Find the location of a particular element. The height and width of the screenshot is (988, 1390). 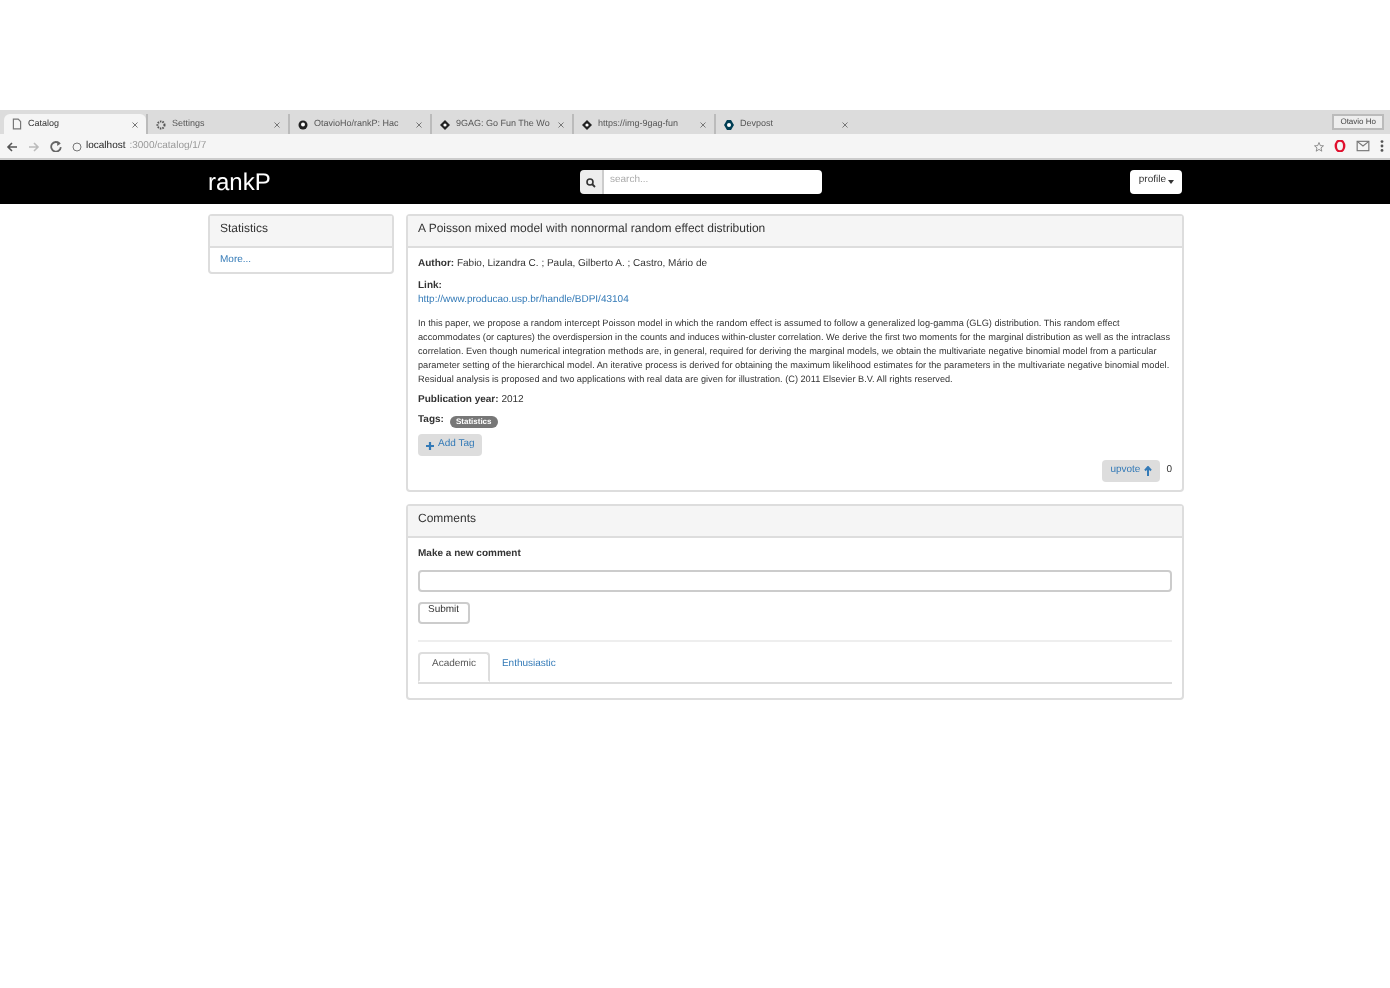

plus-icon is located at coordinates (430, 445).